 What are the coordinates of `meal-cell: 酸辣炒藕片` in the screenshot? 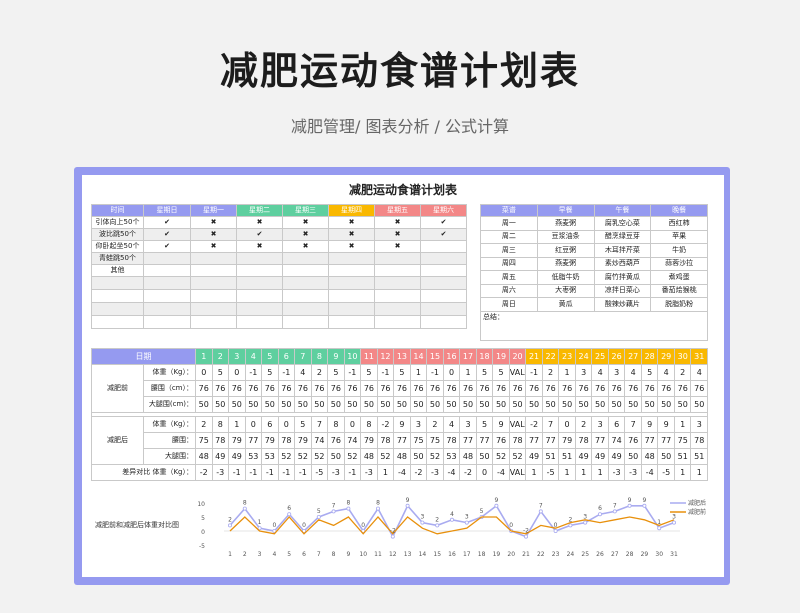 It's located at (622, 304).